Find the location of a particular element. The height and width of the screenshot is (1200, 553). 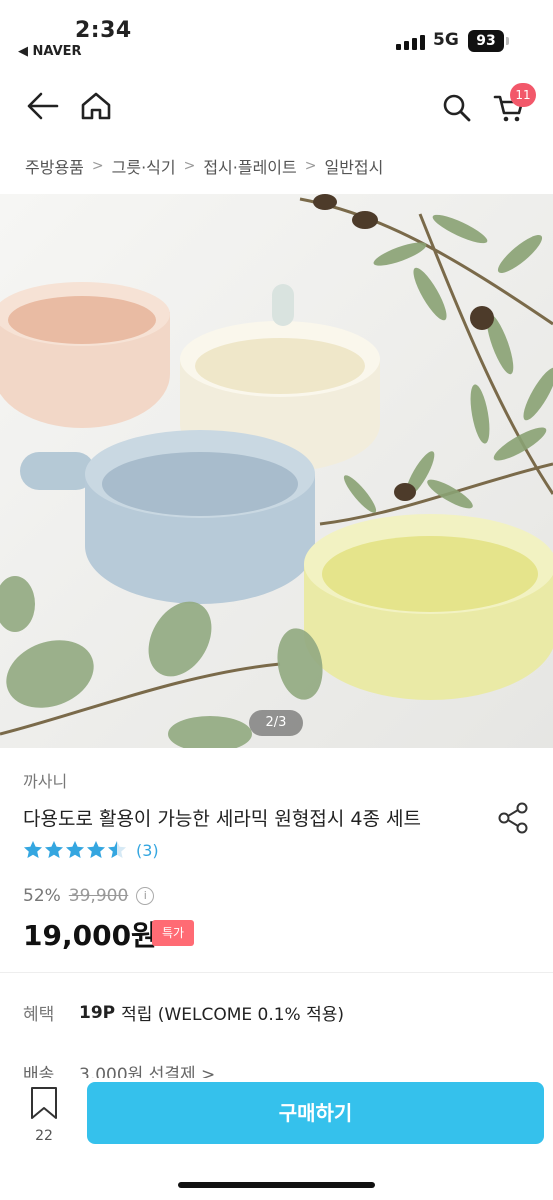

buy-button: 구매하기 is located at coordinates (315, 1113).